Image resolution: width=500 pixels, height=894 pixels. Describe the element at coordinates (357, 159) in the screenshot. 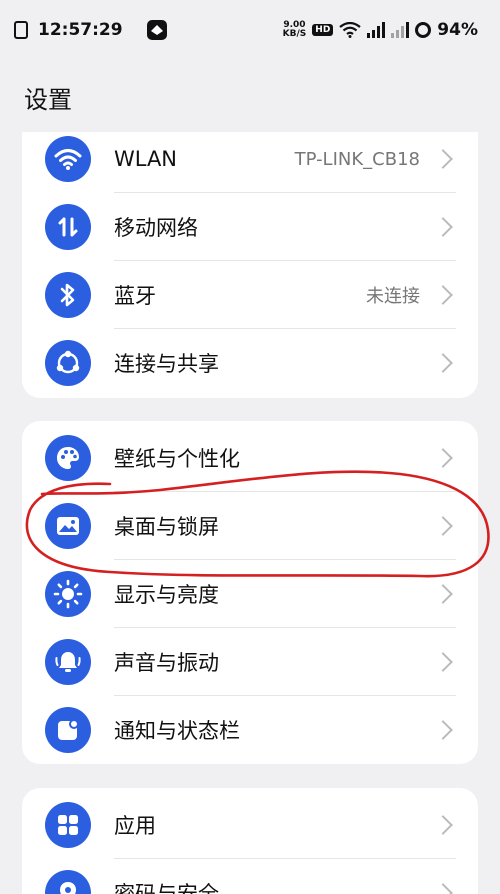

I see `settings-item-value: TP-LINK_CB18` at that location.